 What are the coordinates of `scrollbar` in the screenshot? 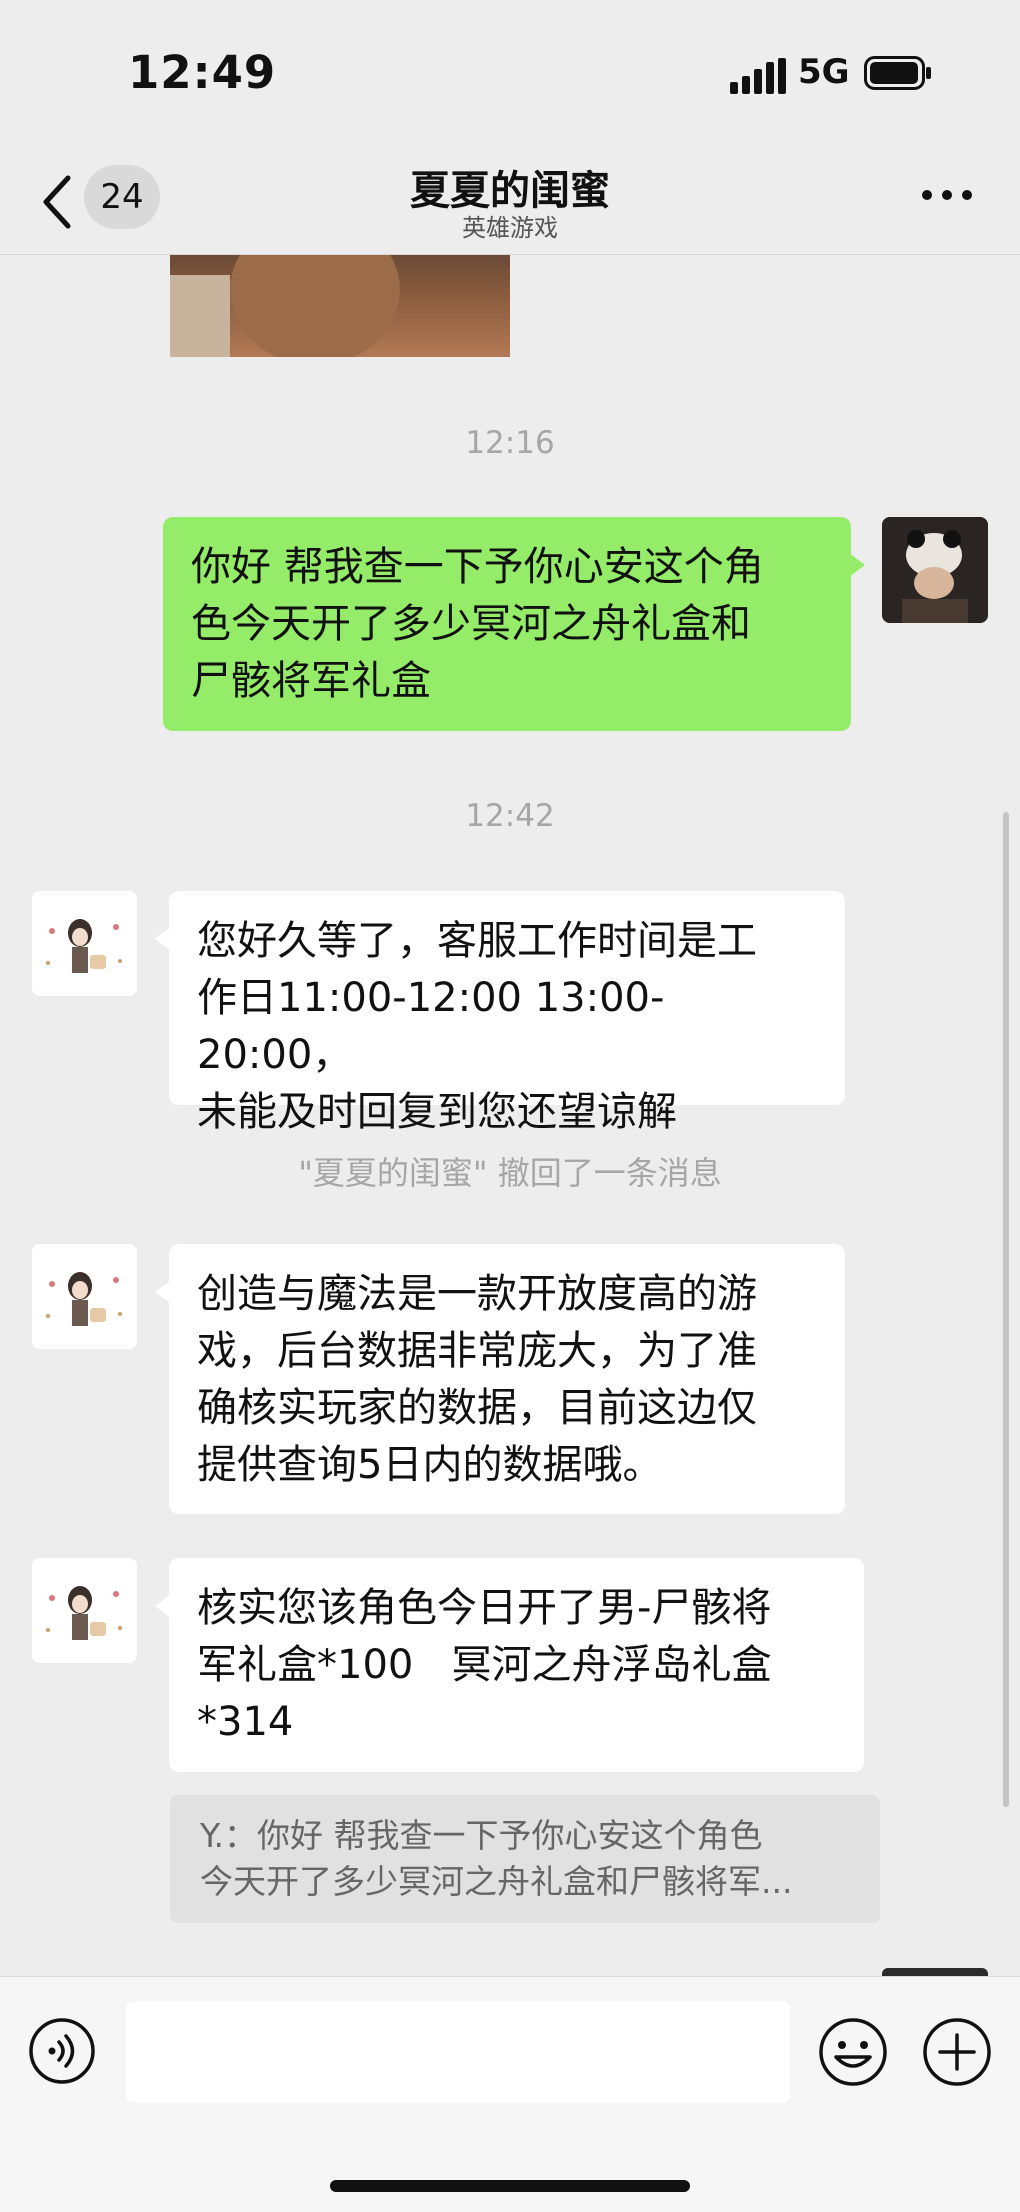 It's located at (1006, 1309).